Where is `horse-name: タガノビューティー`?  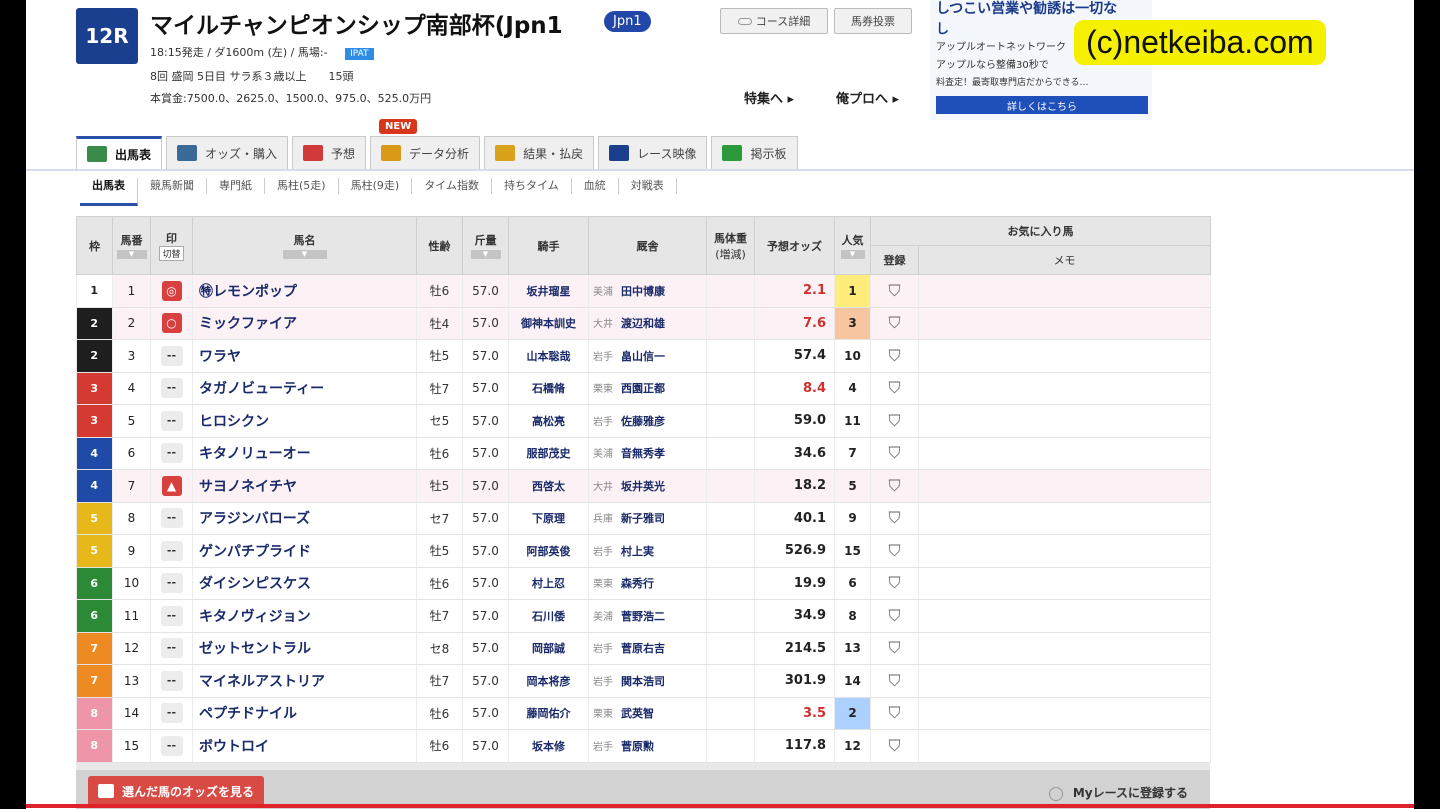
horse-name: タガノビューティー is located at coordinates (304, 388).